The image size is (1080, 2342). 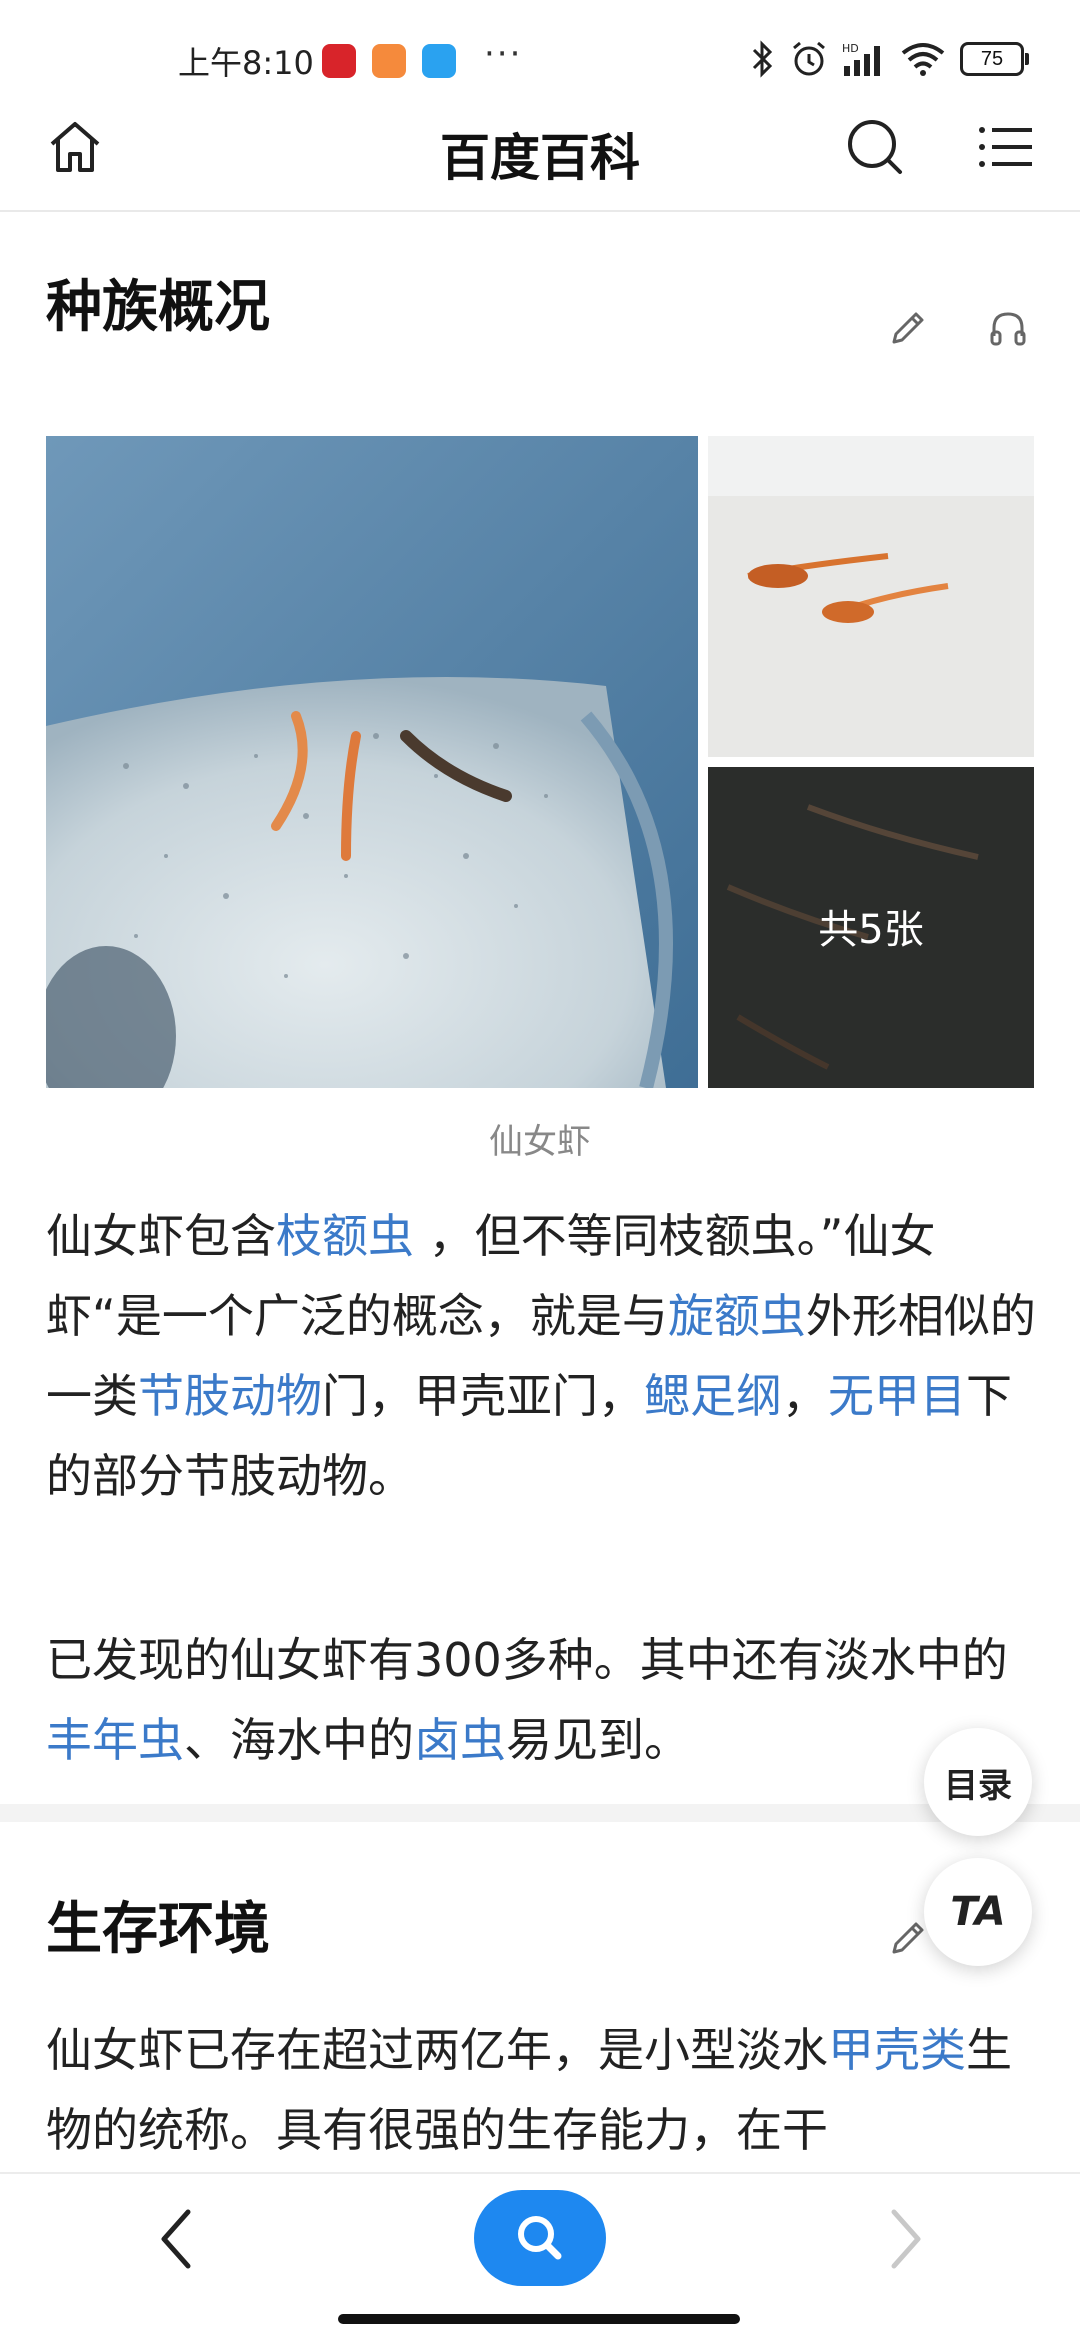 I want to click on link: 节肢动物, so click(x=230, y=1396).